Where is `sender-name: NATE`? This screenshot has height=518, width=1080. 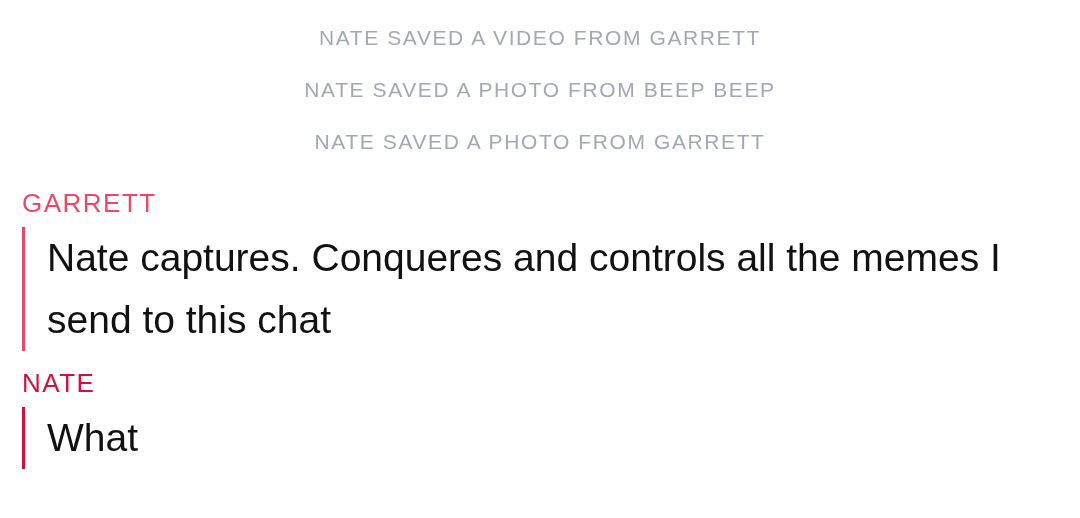
sender-name: NATE is located at coordinates (59, 383).